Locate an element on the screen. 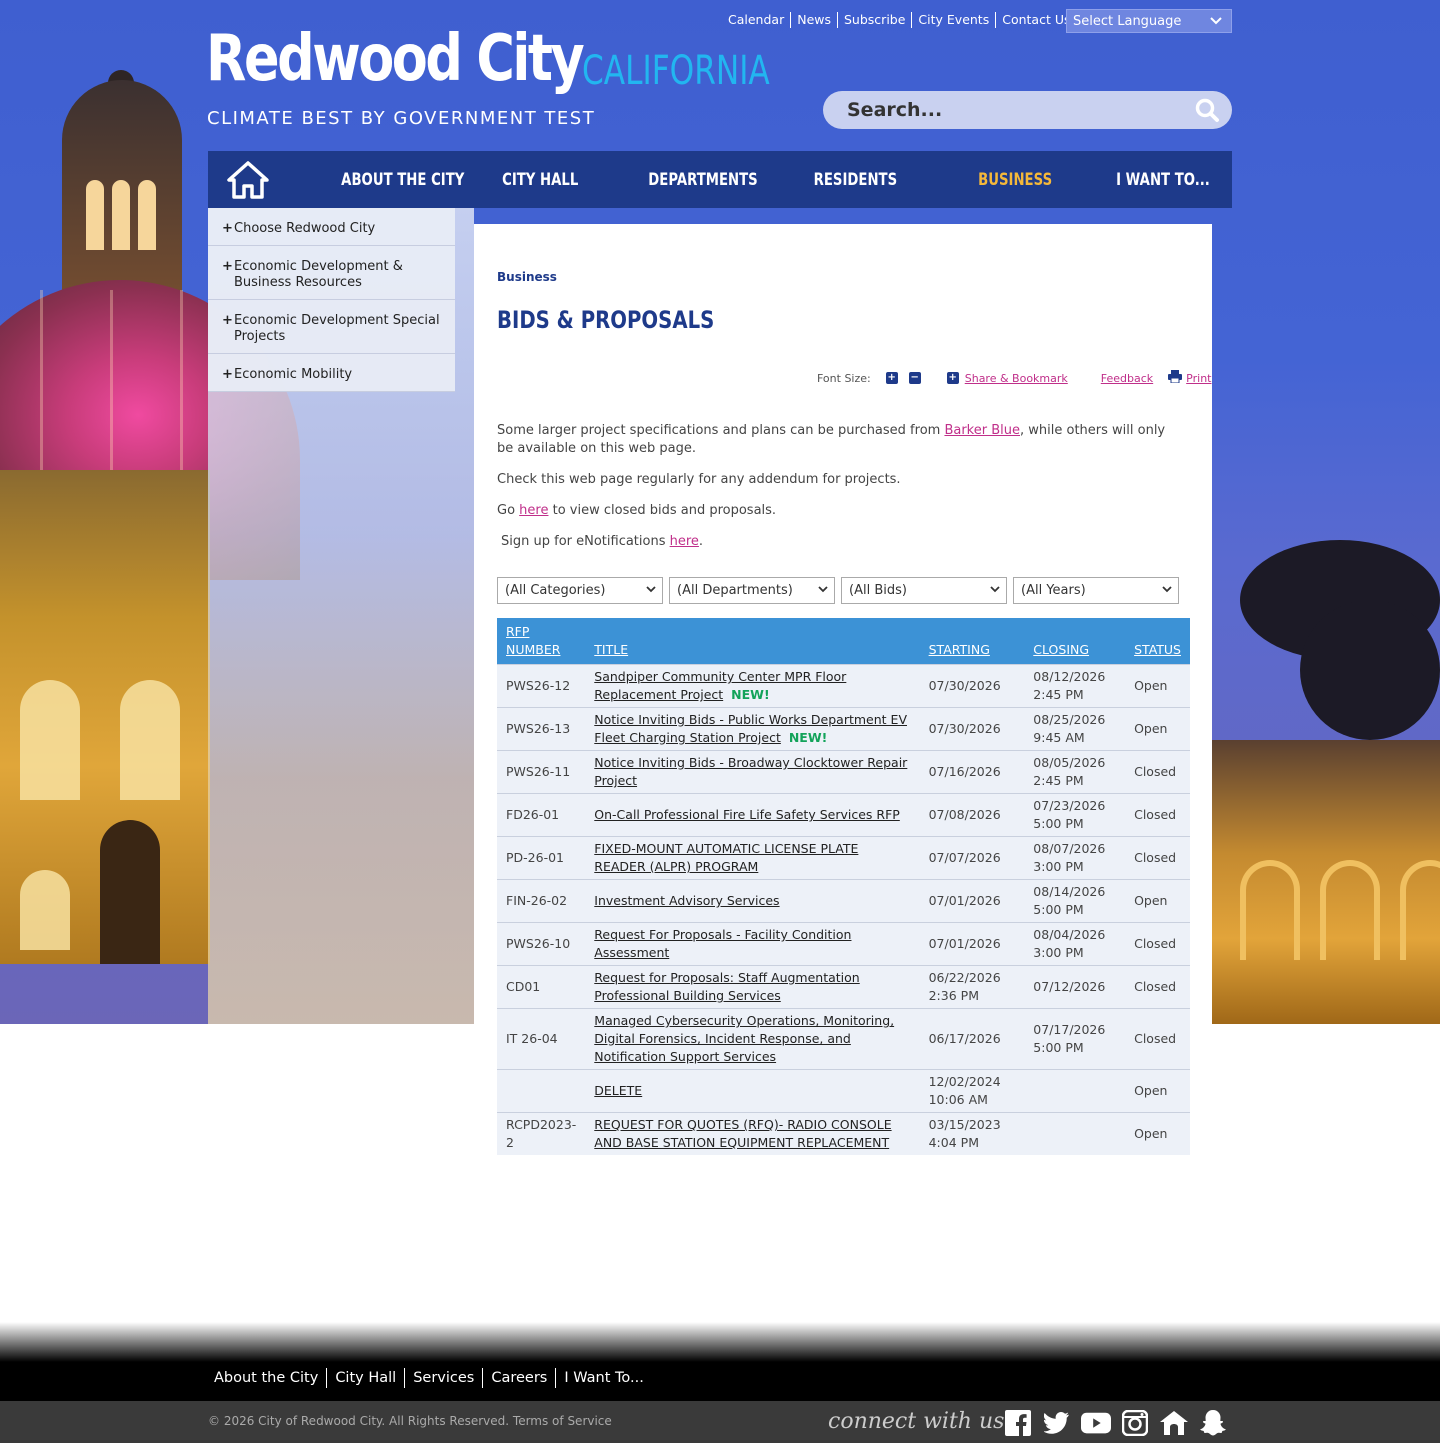 This screenshot has width=1440, height=1443. starting-cell: 03/15/2023 4:04 PM is located at coordinates (972, 1133).